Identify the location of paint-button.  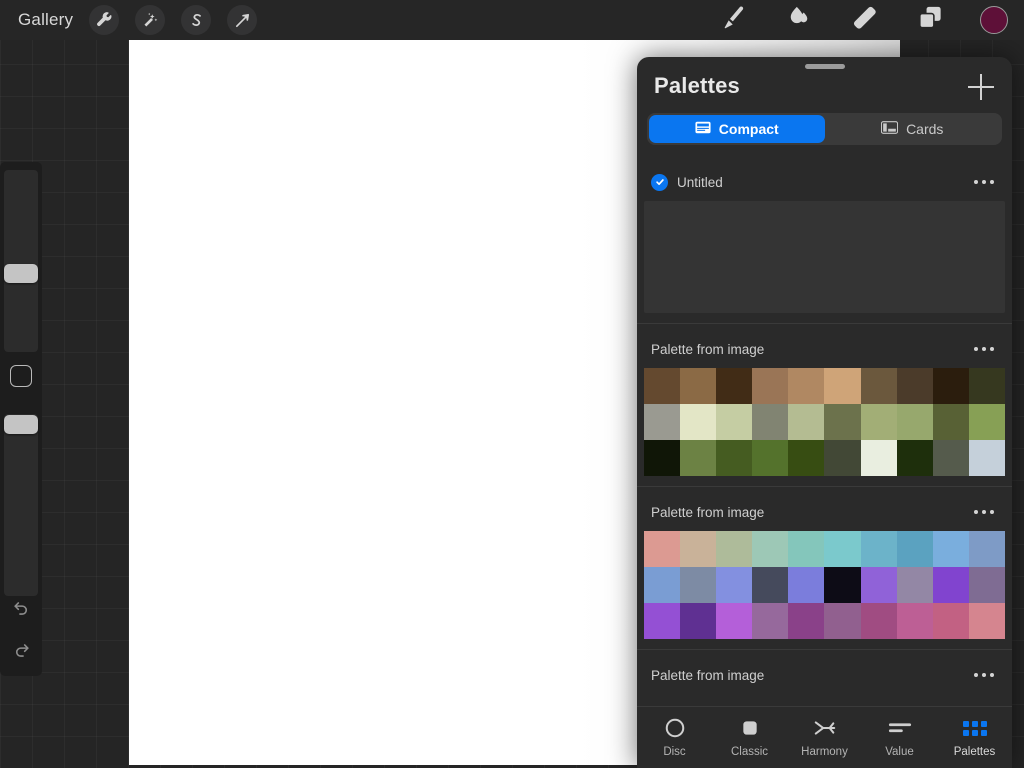
(732, 20).